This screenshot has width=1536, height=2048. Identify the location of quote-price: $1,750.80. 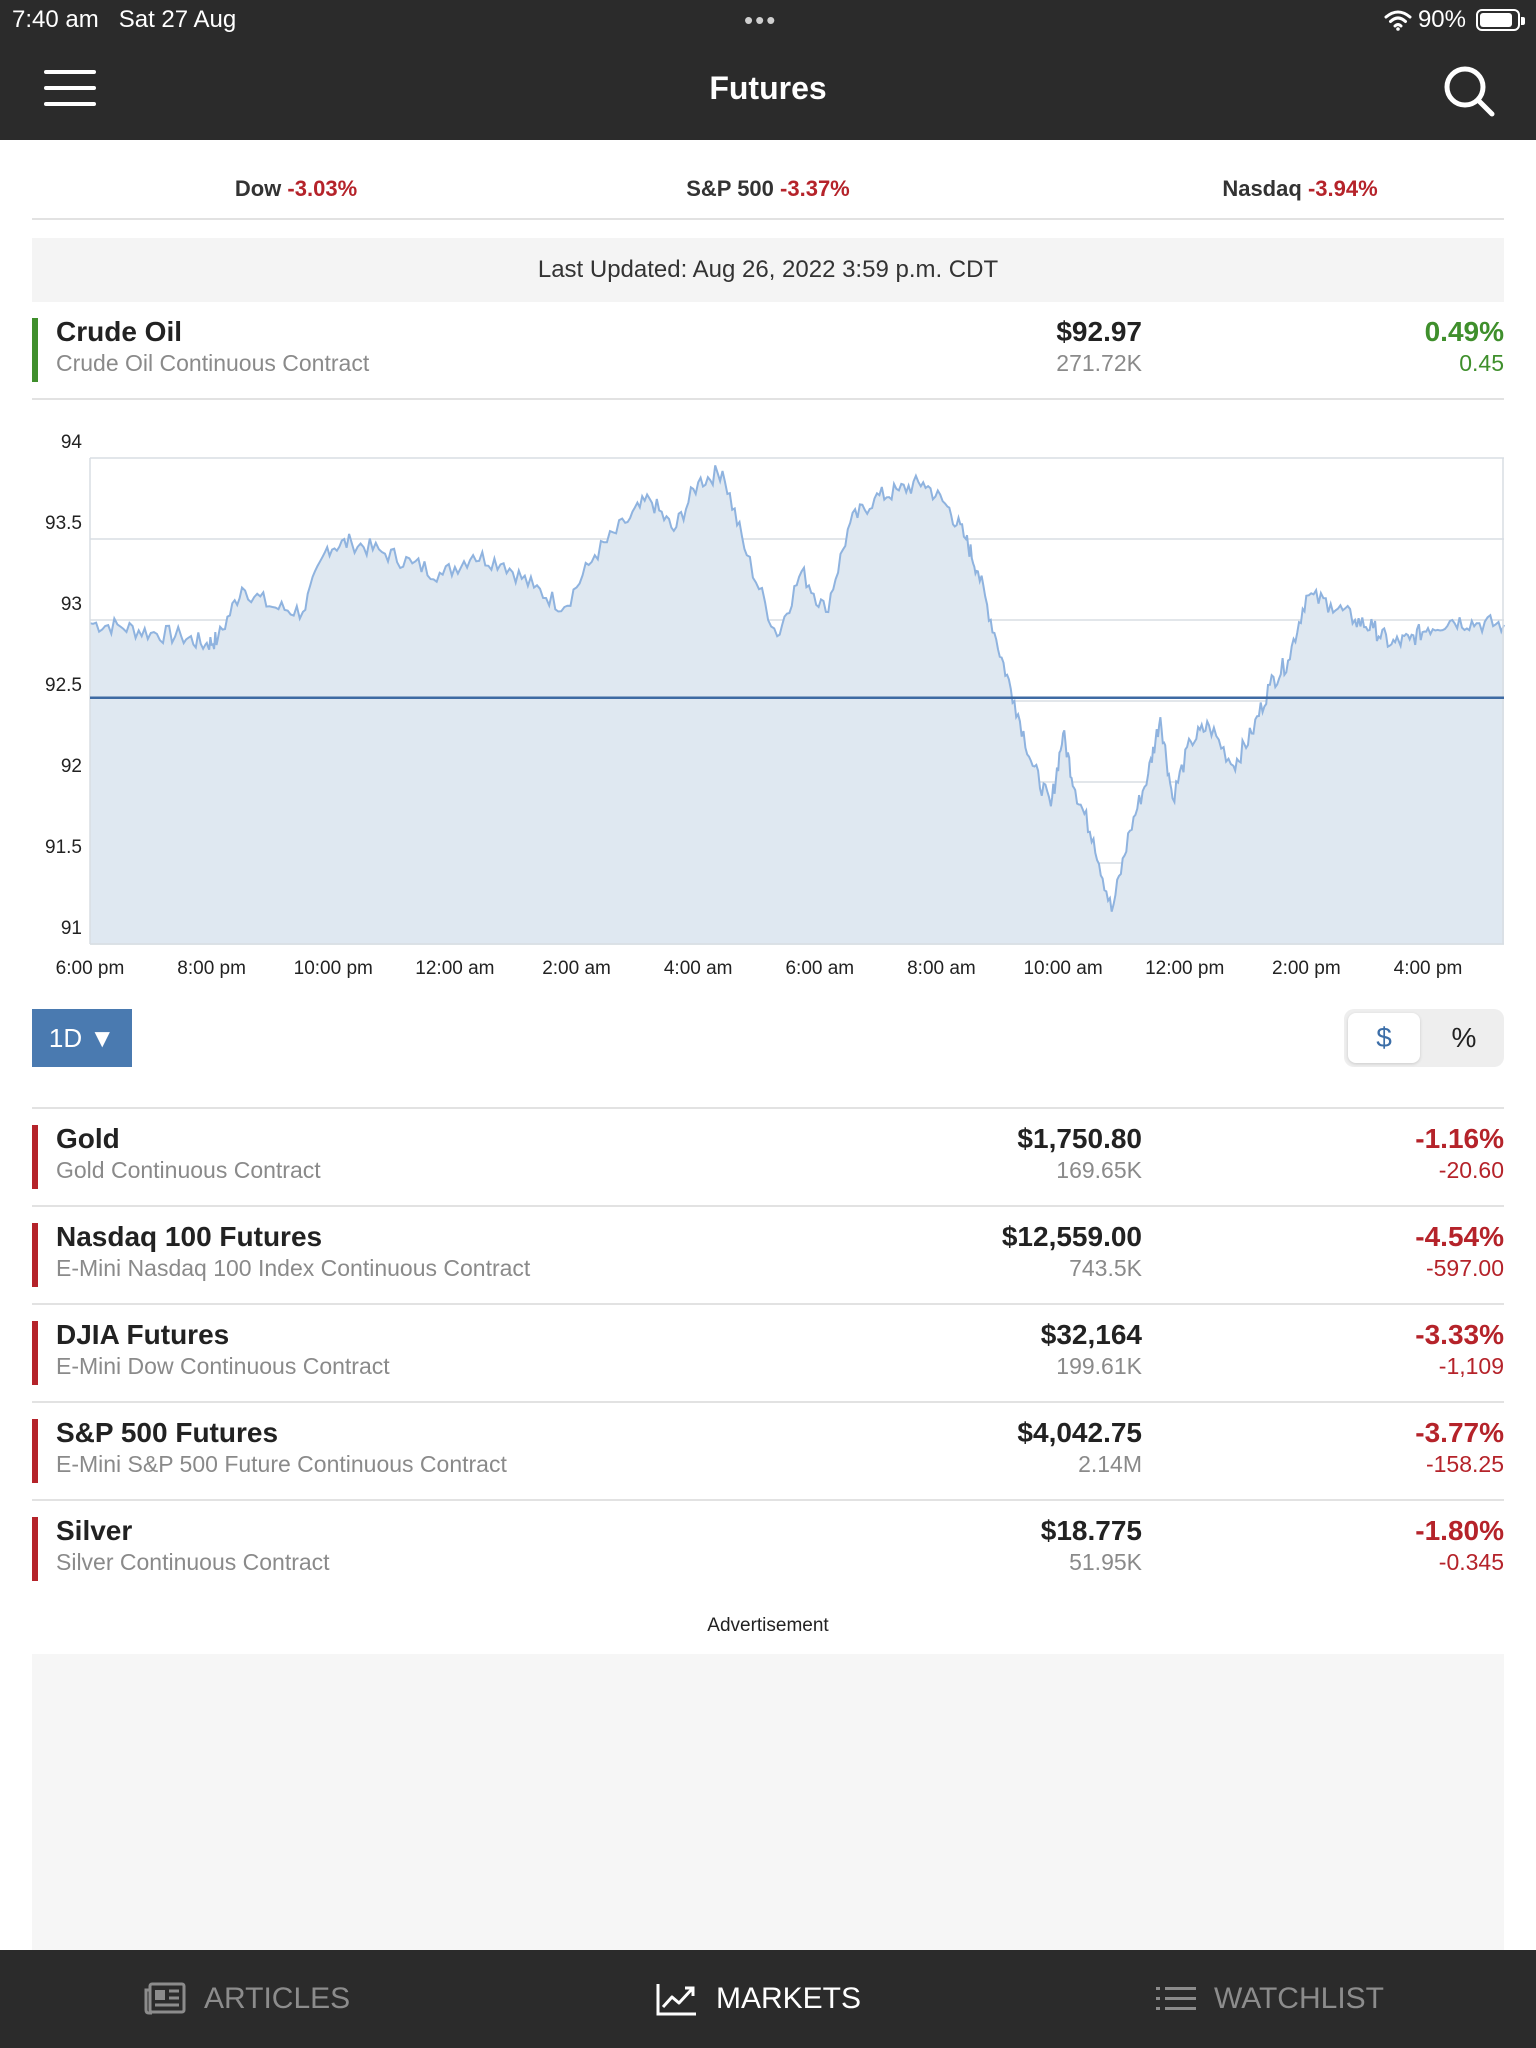
(1079, 1138).